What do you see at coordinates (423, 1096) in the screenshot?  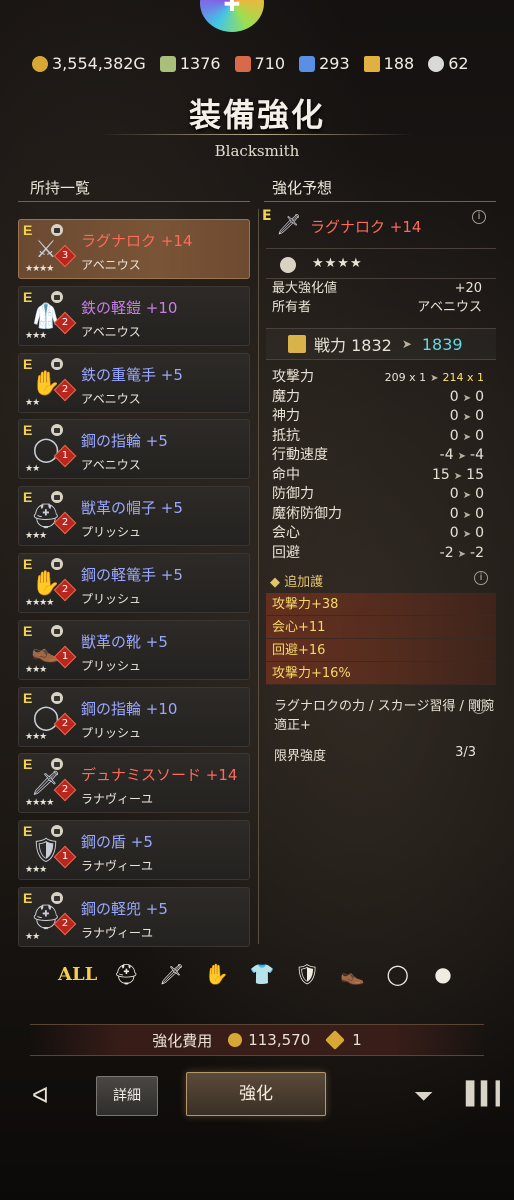 I see `filter-icon: ⏷` at bounding box center [423, 1096].